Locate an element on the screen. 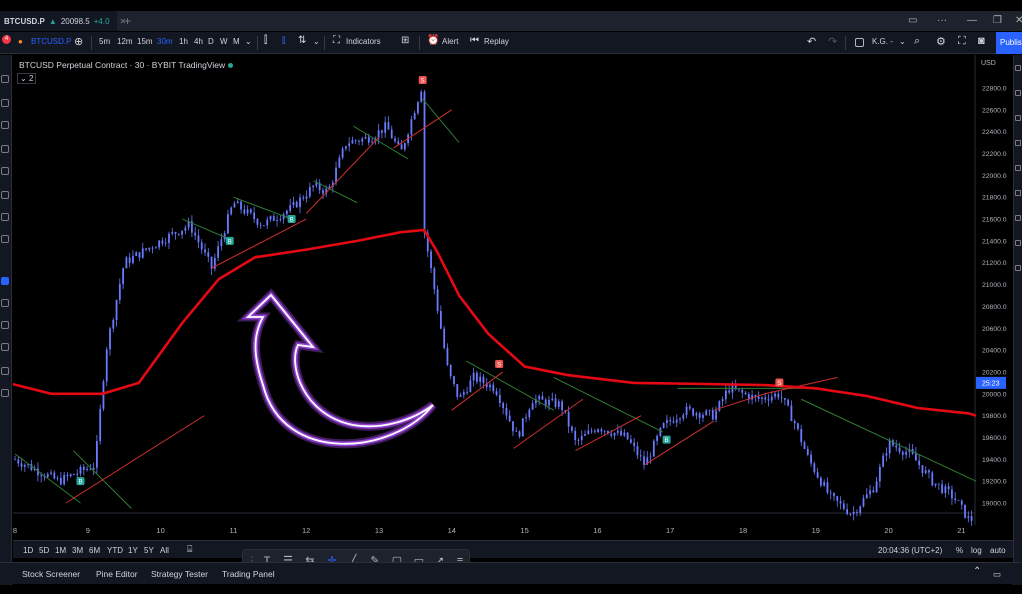  prediction-icon is located at coordinates (5, 171).